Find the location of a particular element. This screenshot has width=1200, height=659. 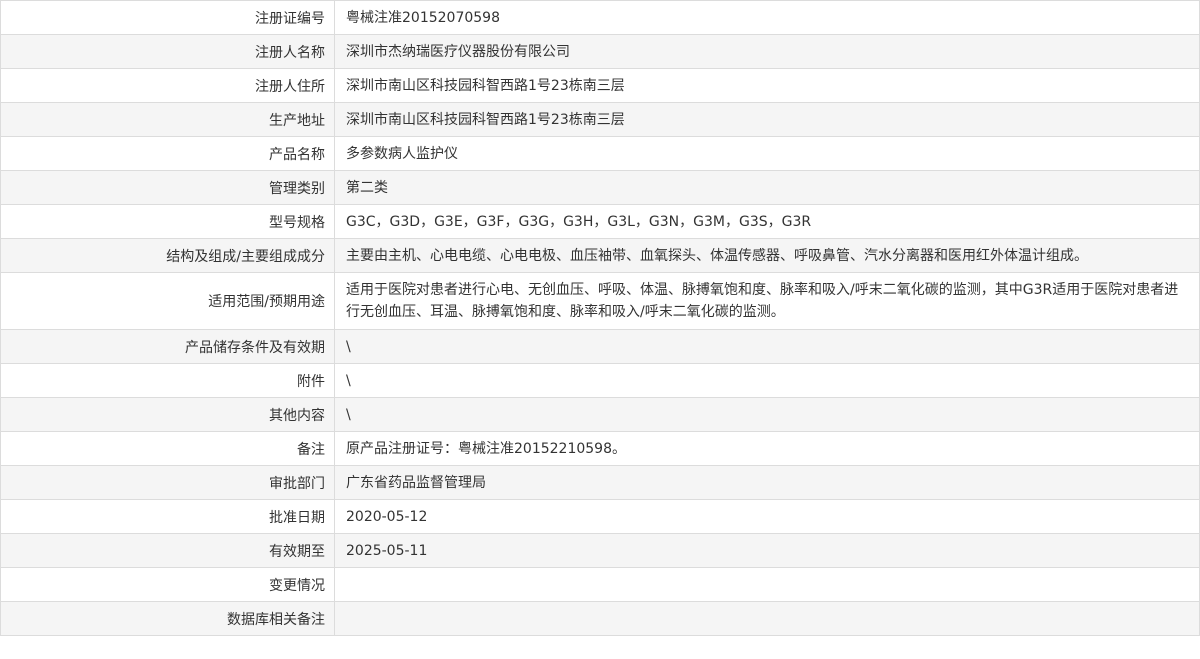

table-row: 数据库相关备注 is located at coordinates (600, 618).